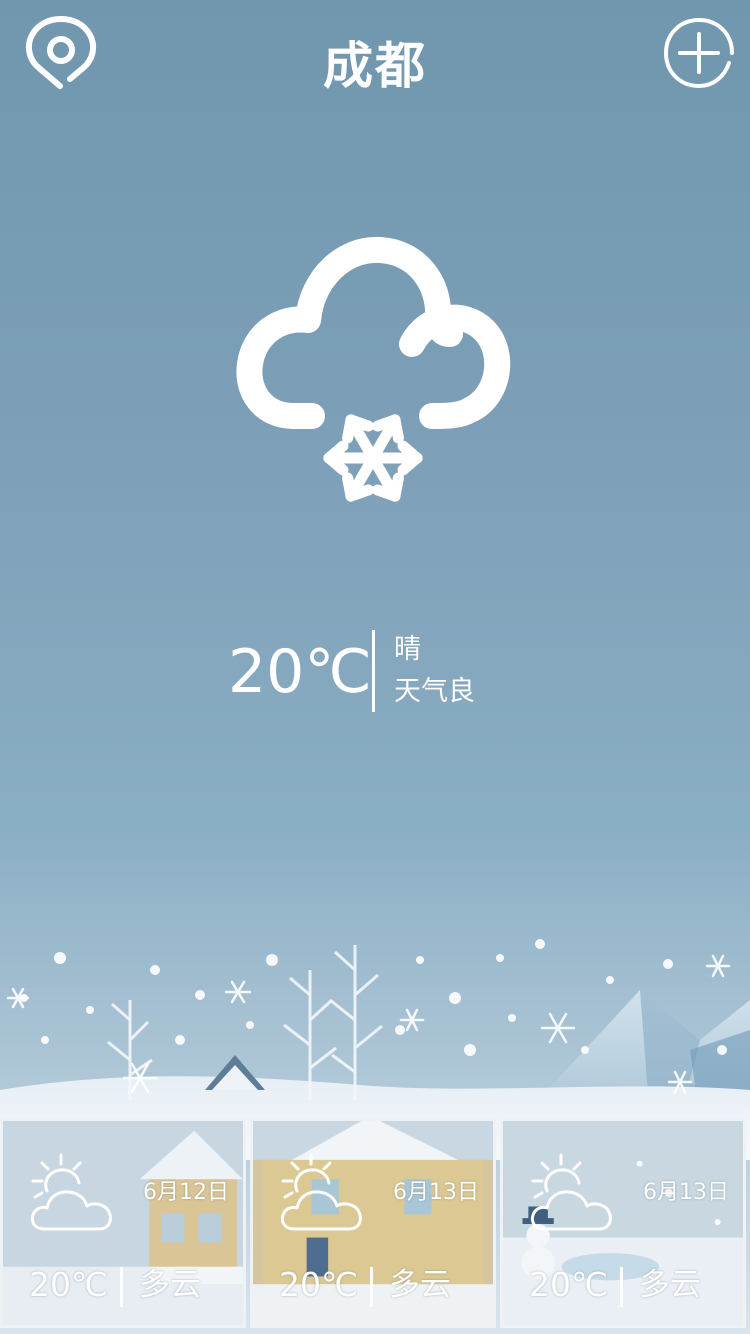 The image size is (750, 1334). I want to click on current-divider, so click(373, 671).